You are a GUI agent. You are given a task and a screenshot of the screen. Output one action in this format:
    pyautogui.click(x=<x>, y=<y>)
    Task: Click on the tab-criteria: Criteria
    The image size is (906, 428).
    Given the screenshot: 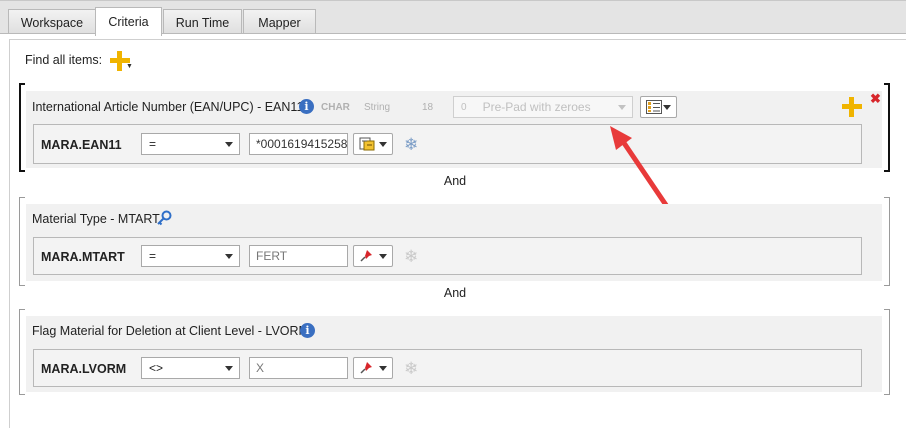 What is the action you would take?
    pyautogui.click(x=128, y=21)
    